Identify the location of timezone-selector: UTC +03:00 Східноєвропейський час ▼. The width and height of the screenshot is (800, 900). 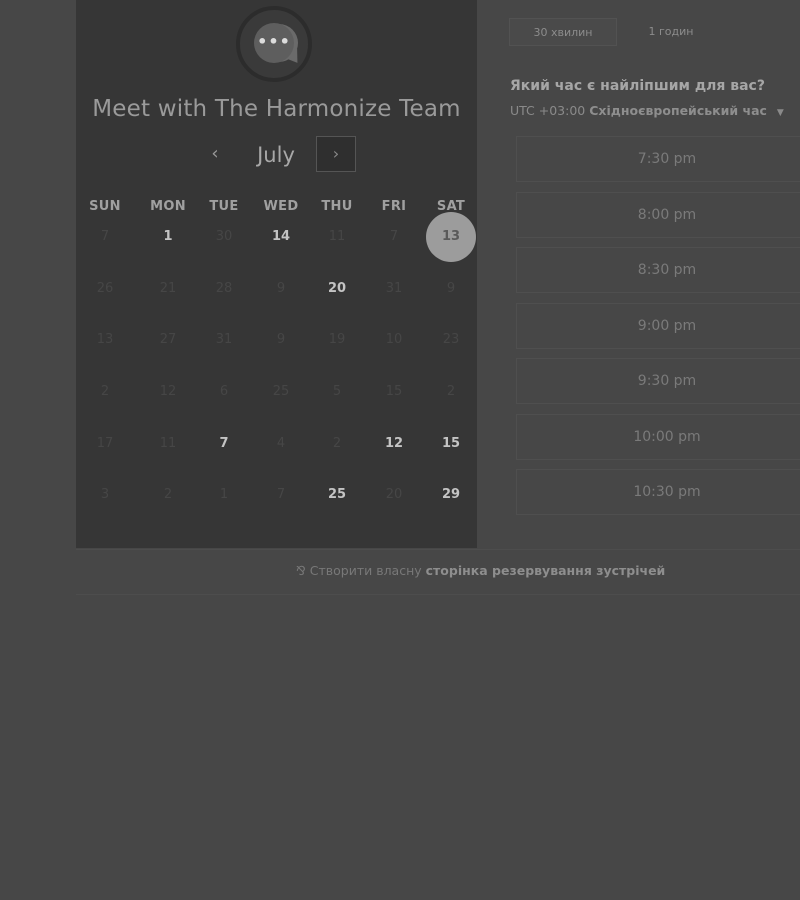
(647, 110).